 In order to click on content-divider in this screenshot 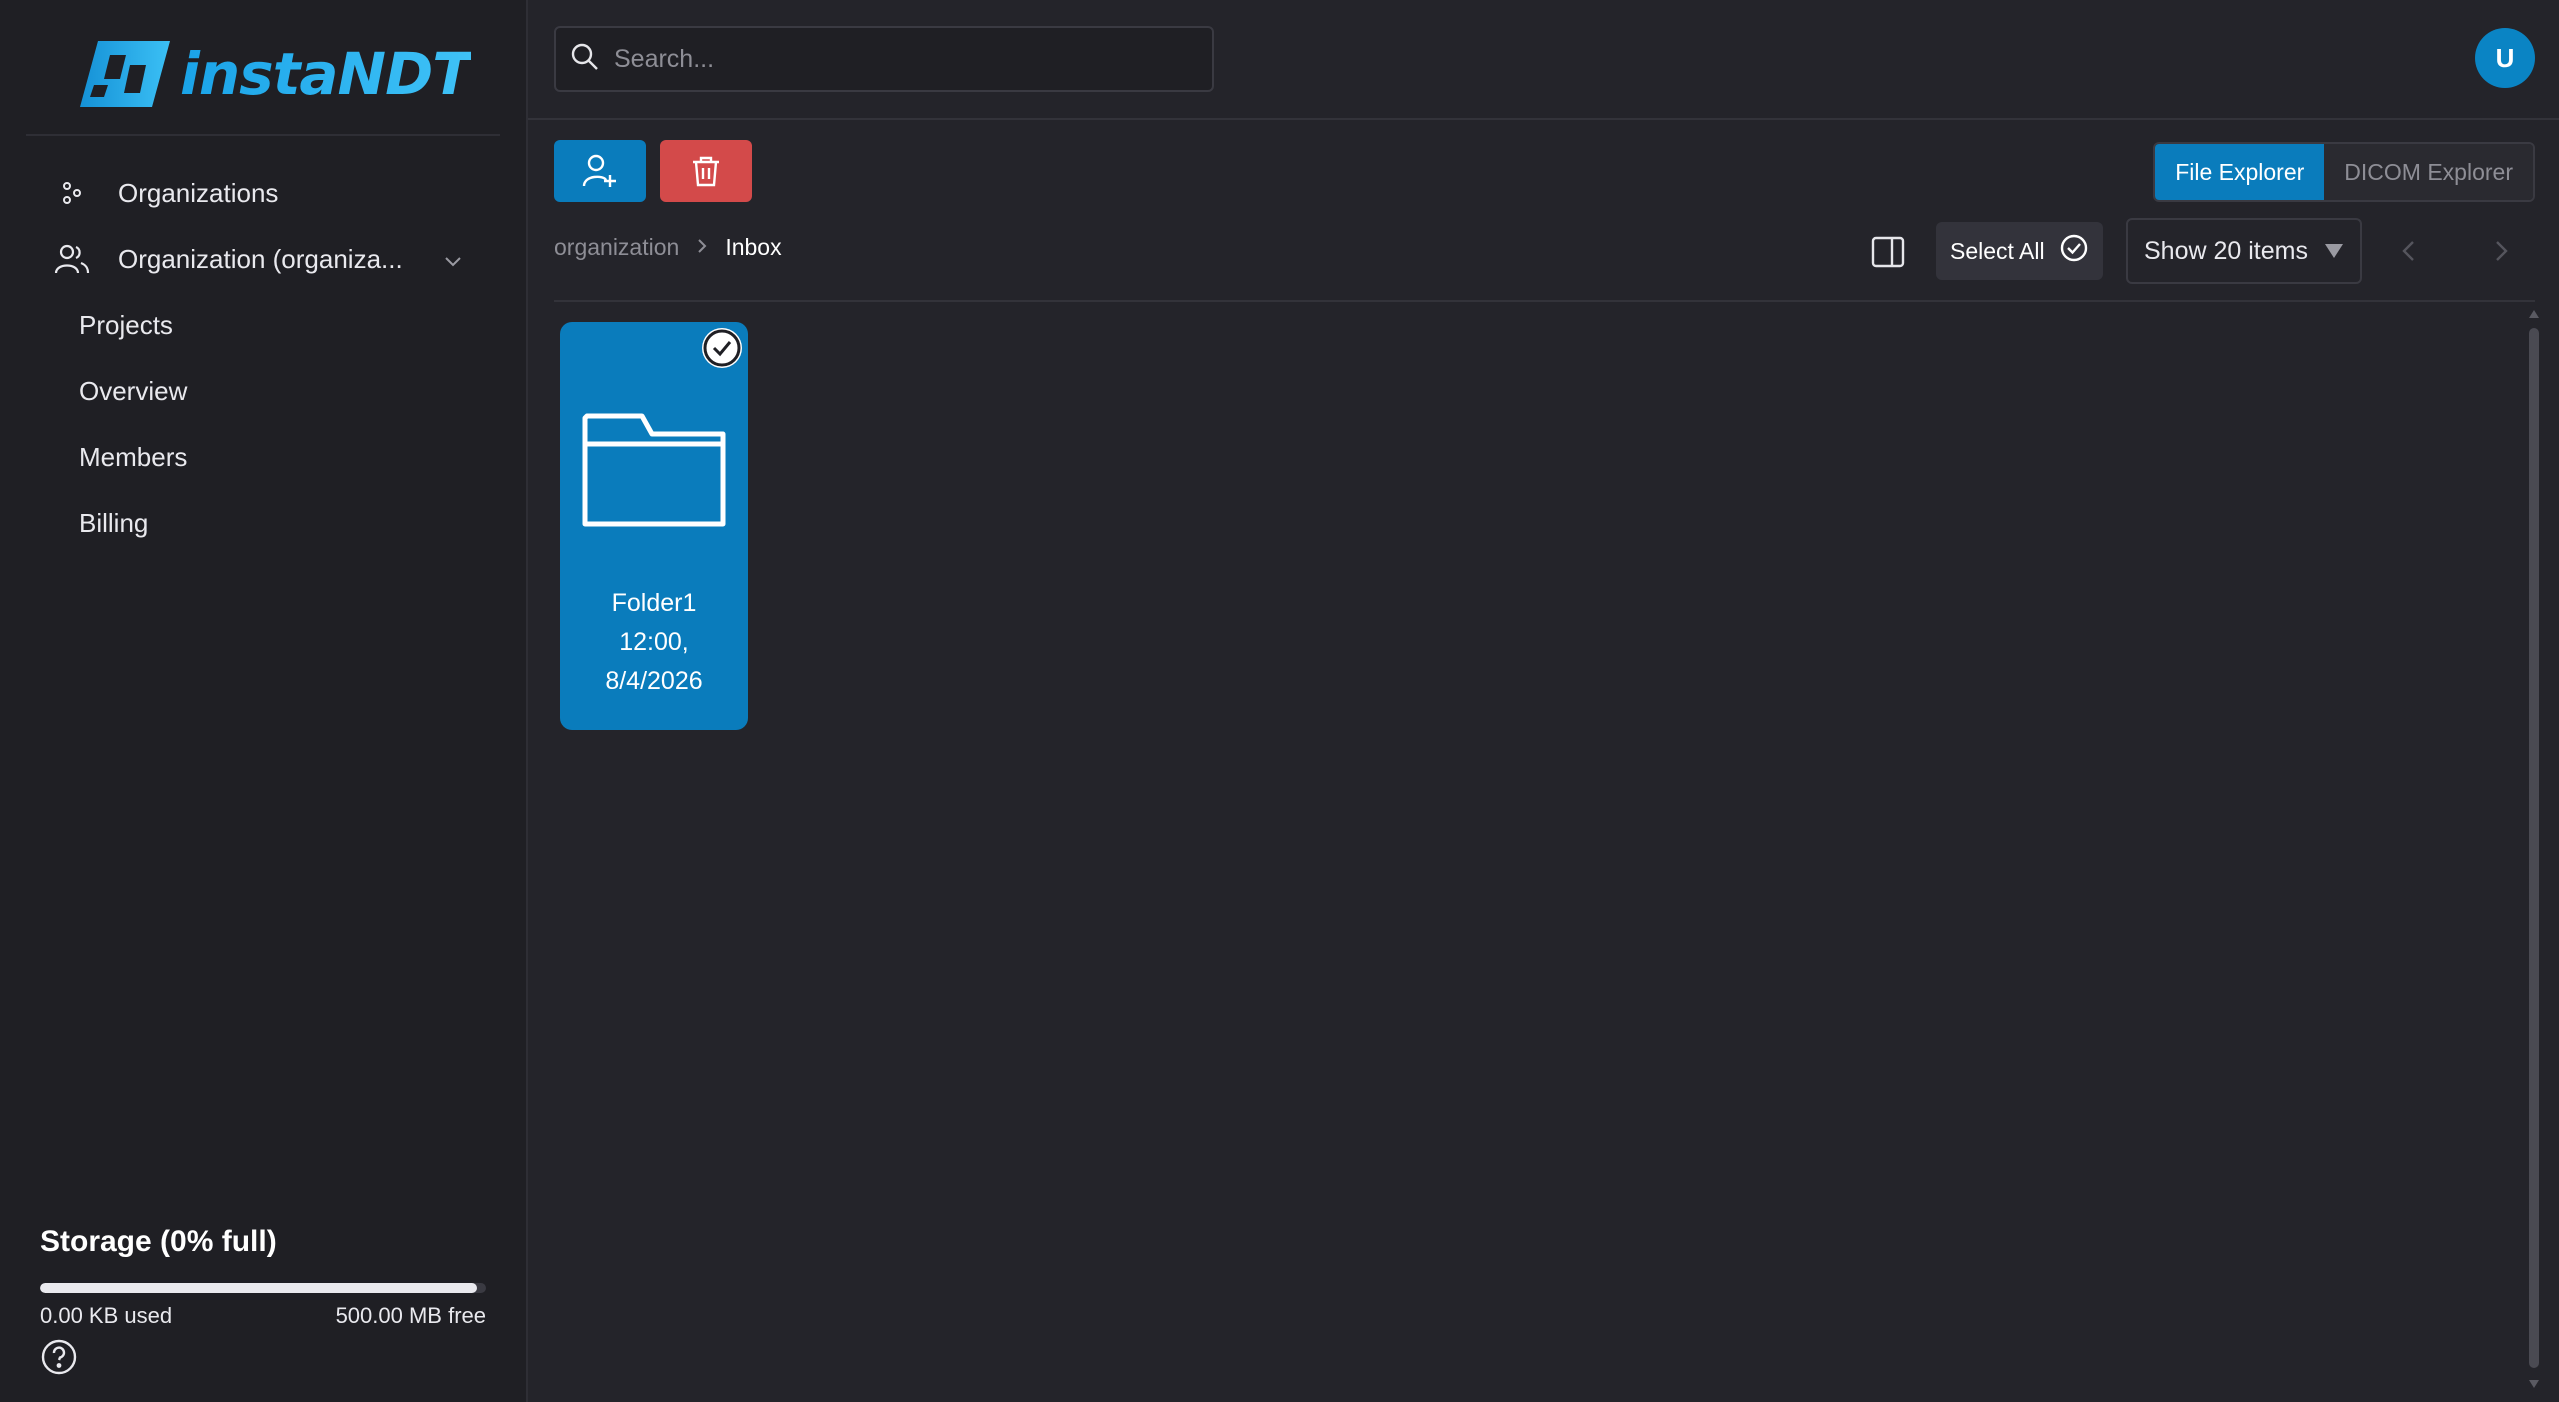, I will do `click(1544, 301)`.